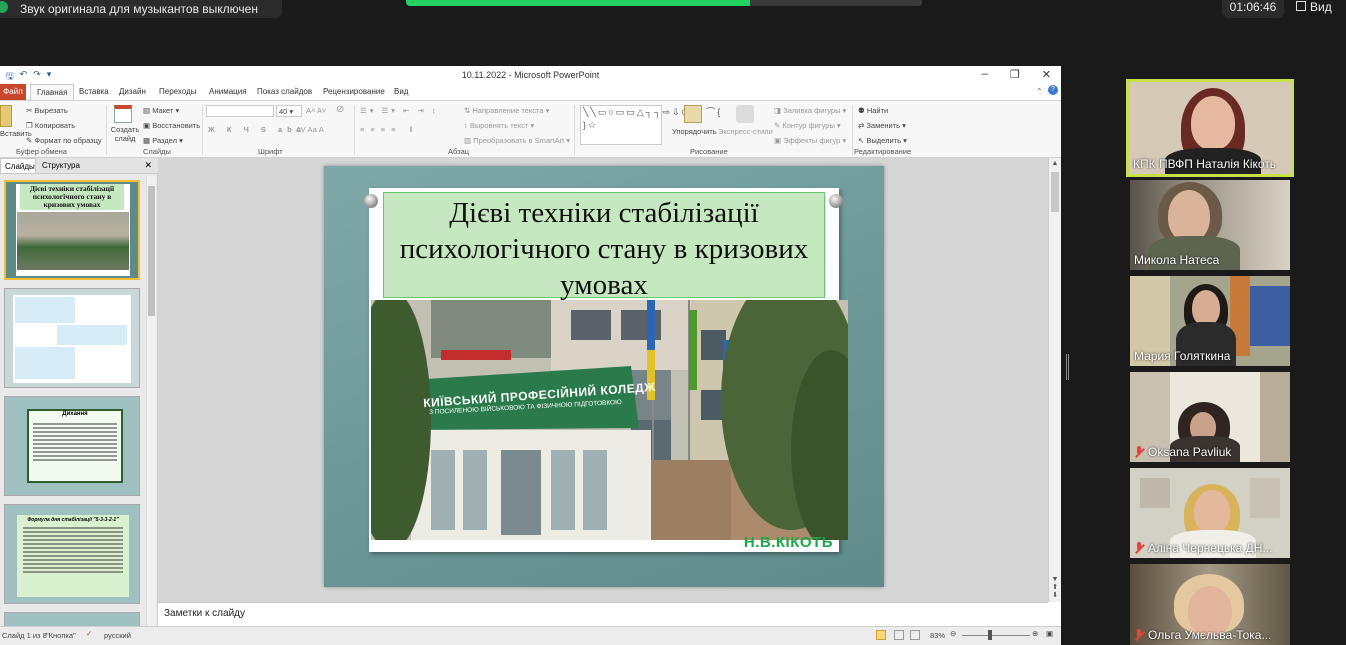  What do you see at coordinates (316, 110) in the screenshot?
I see `font-grow-shrink: A˄ A˅` at bounding box center [316, 110].